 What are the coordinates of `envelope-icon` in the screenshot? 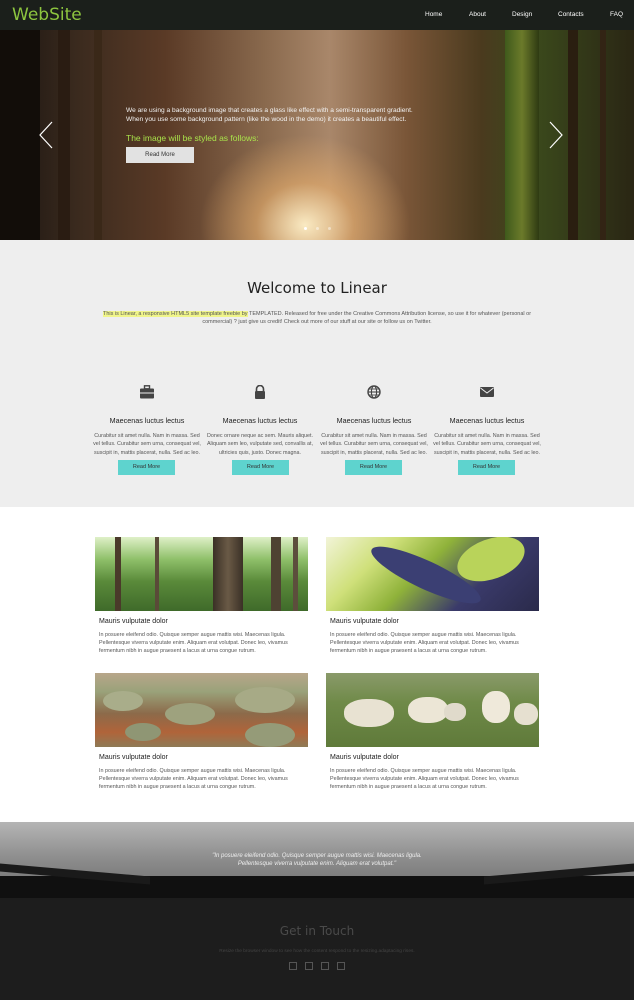 It's located at (487, 392).